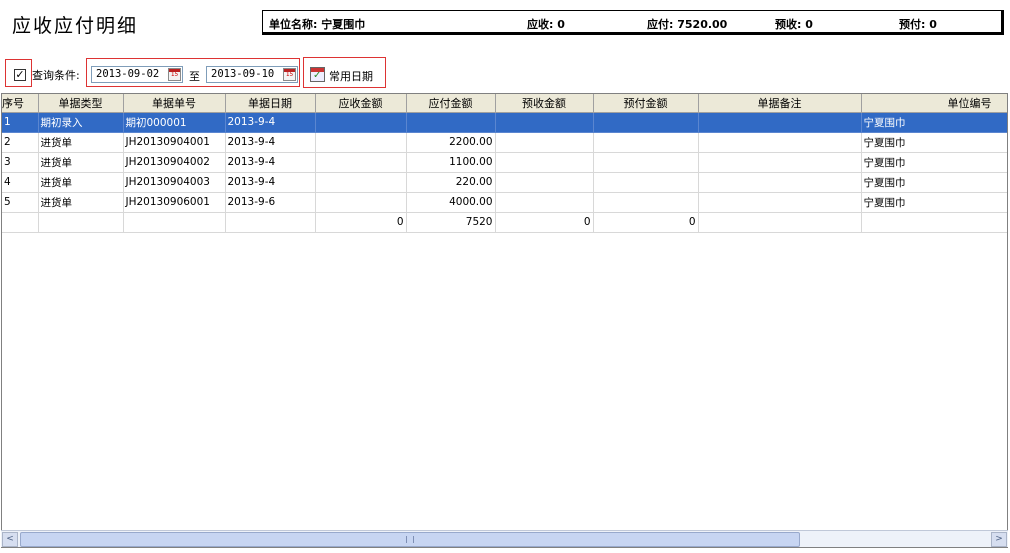 The height and width of the screenshot is (553, 1010). I want to click on query-condition-checkbox: ✓, so click(20, 75).